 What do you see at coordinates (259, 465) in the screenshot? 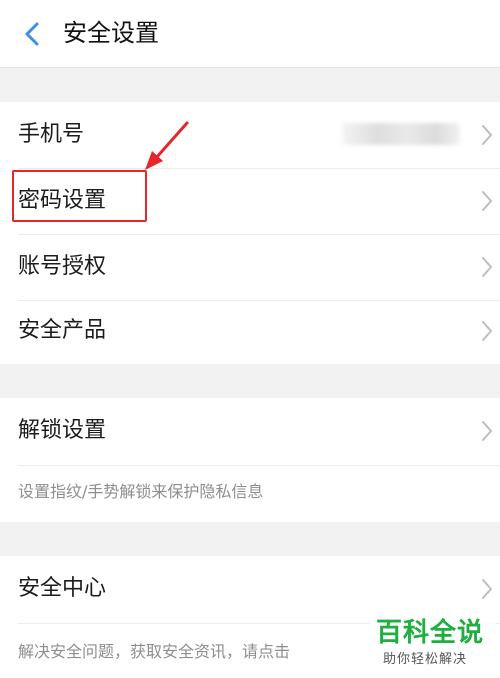
I see `divider` at bounding box center [259, 465].